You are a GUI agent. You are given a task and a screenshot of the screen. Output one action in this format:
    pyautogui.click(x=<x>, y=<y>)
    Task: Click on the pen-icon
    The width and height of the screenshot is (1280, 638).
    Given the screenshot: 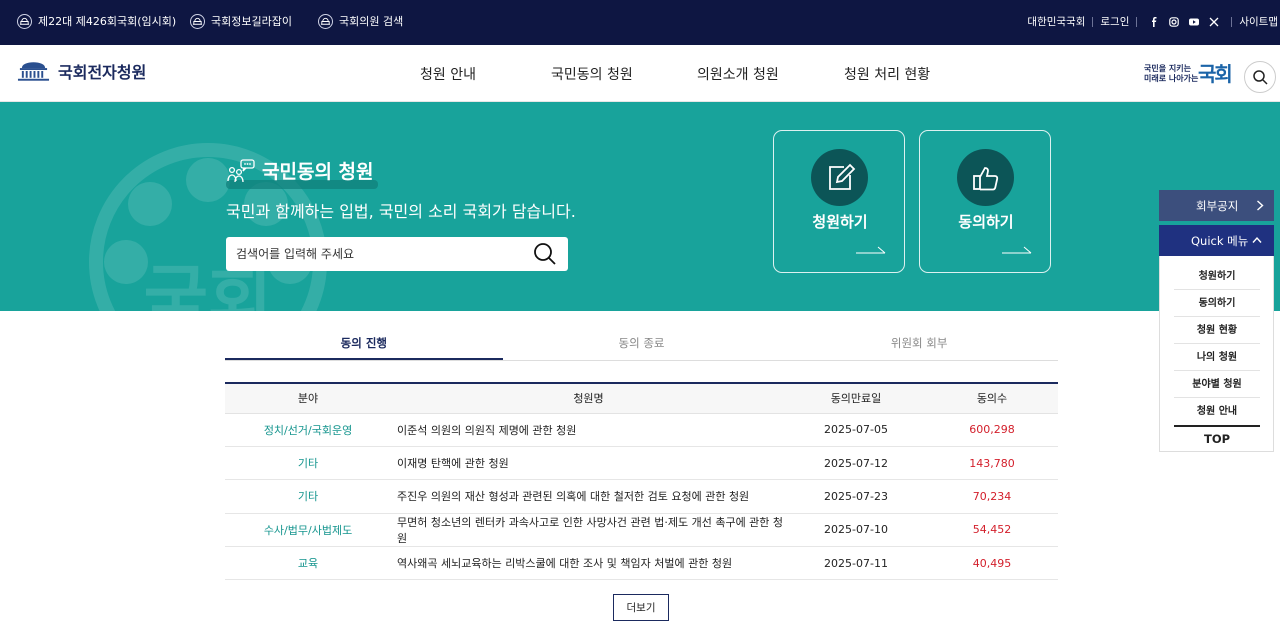 What is the action you would take?
    pyautogui.click(x=841, y=176)
    